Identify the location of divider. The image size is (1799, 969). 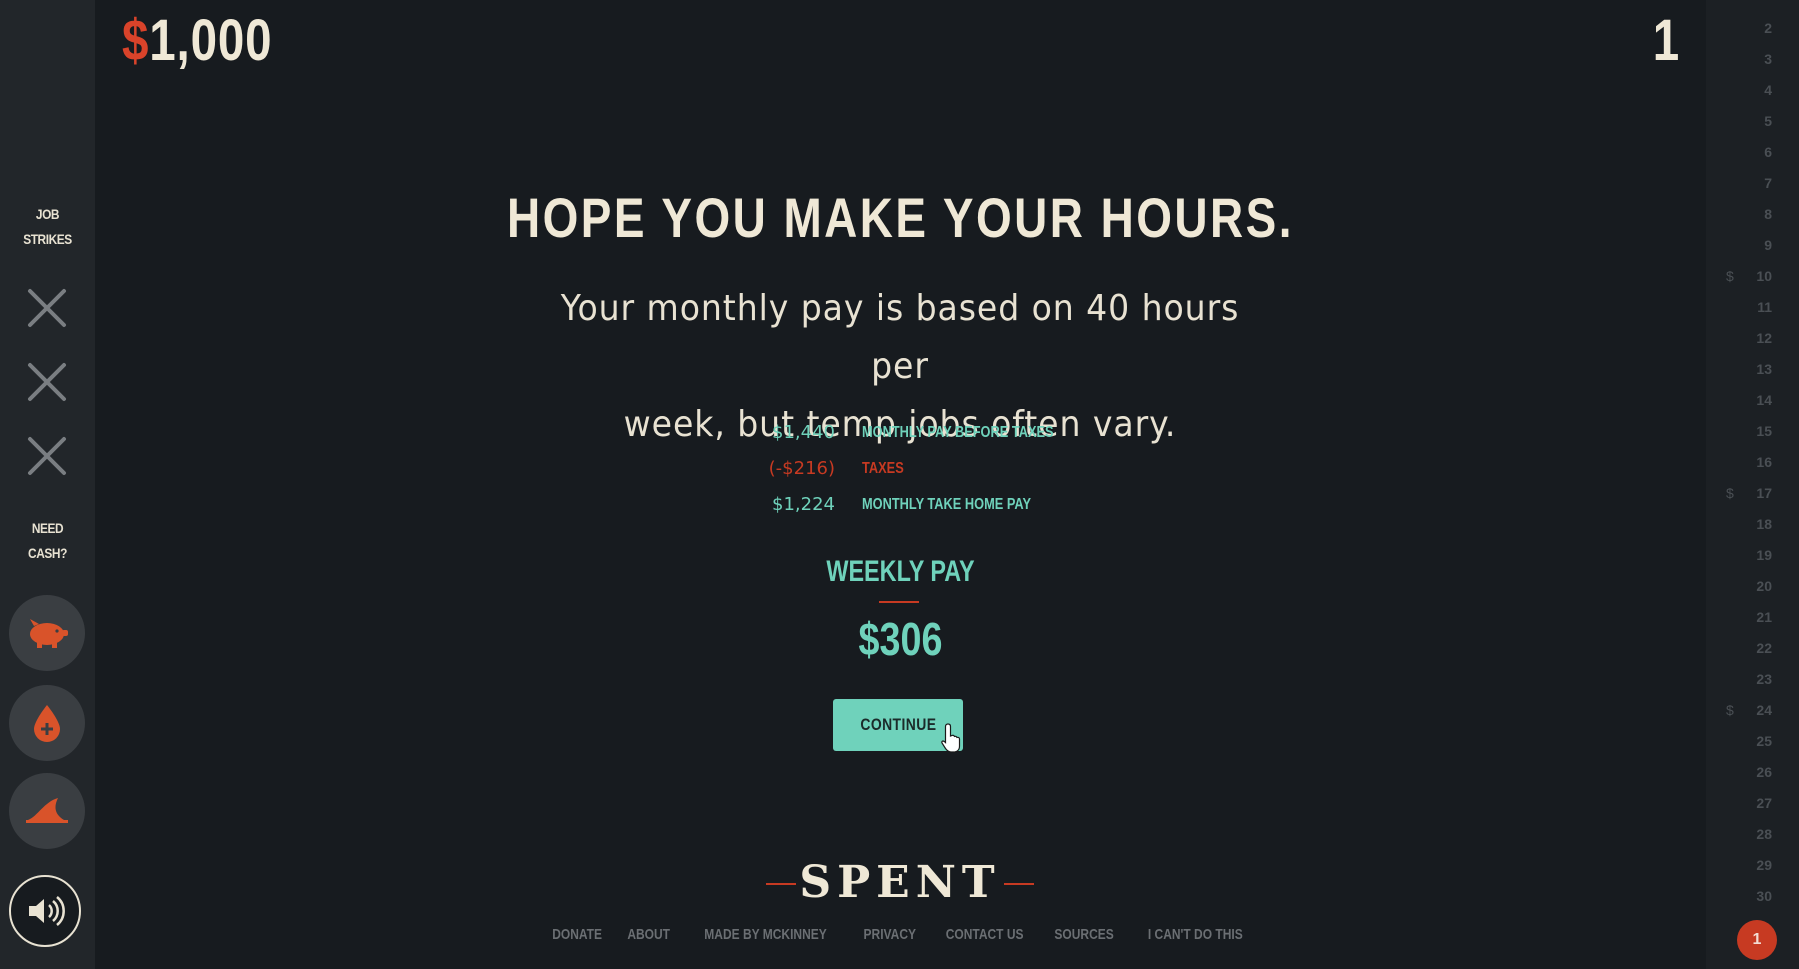
(899, 602).